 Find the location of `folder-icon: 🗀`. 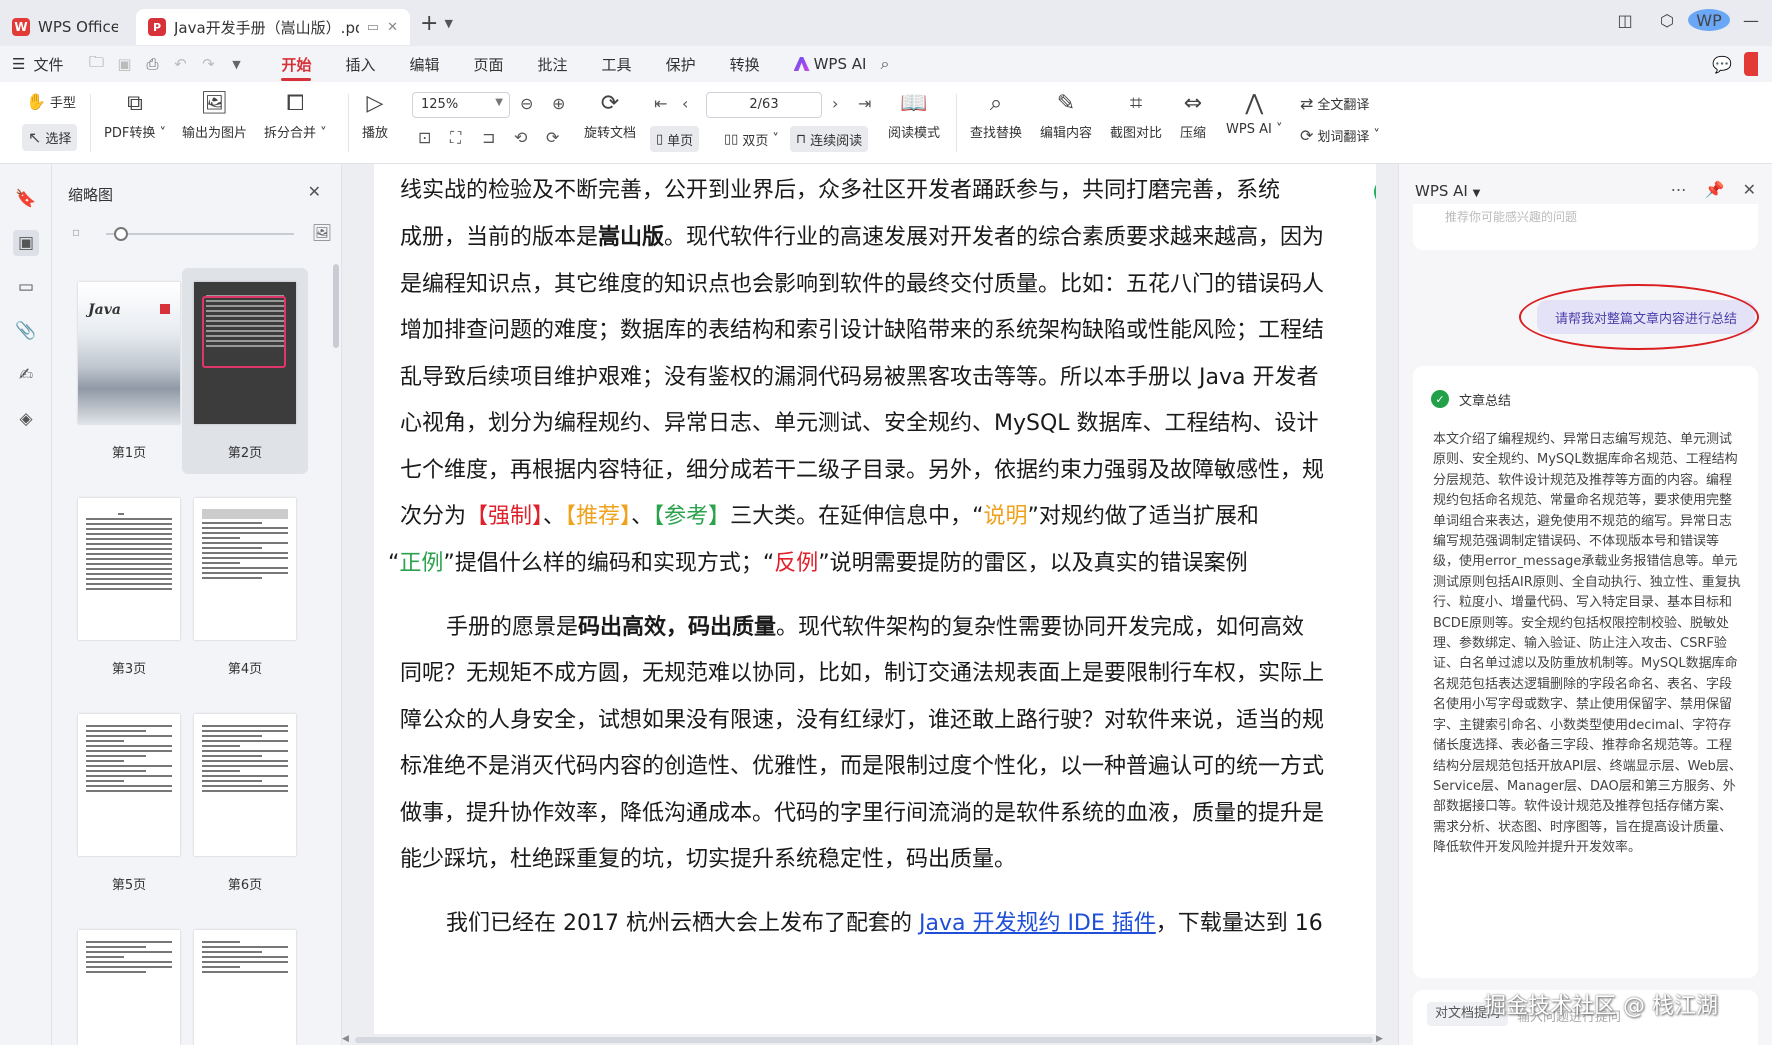

folder-icon: 🗀 is located at coordinates (96, 64).